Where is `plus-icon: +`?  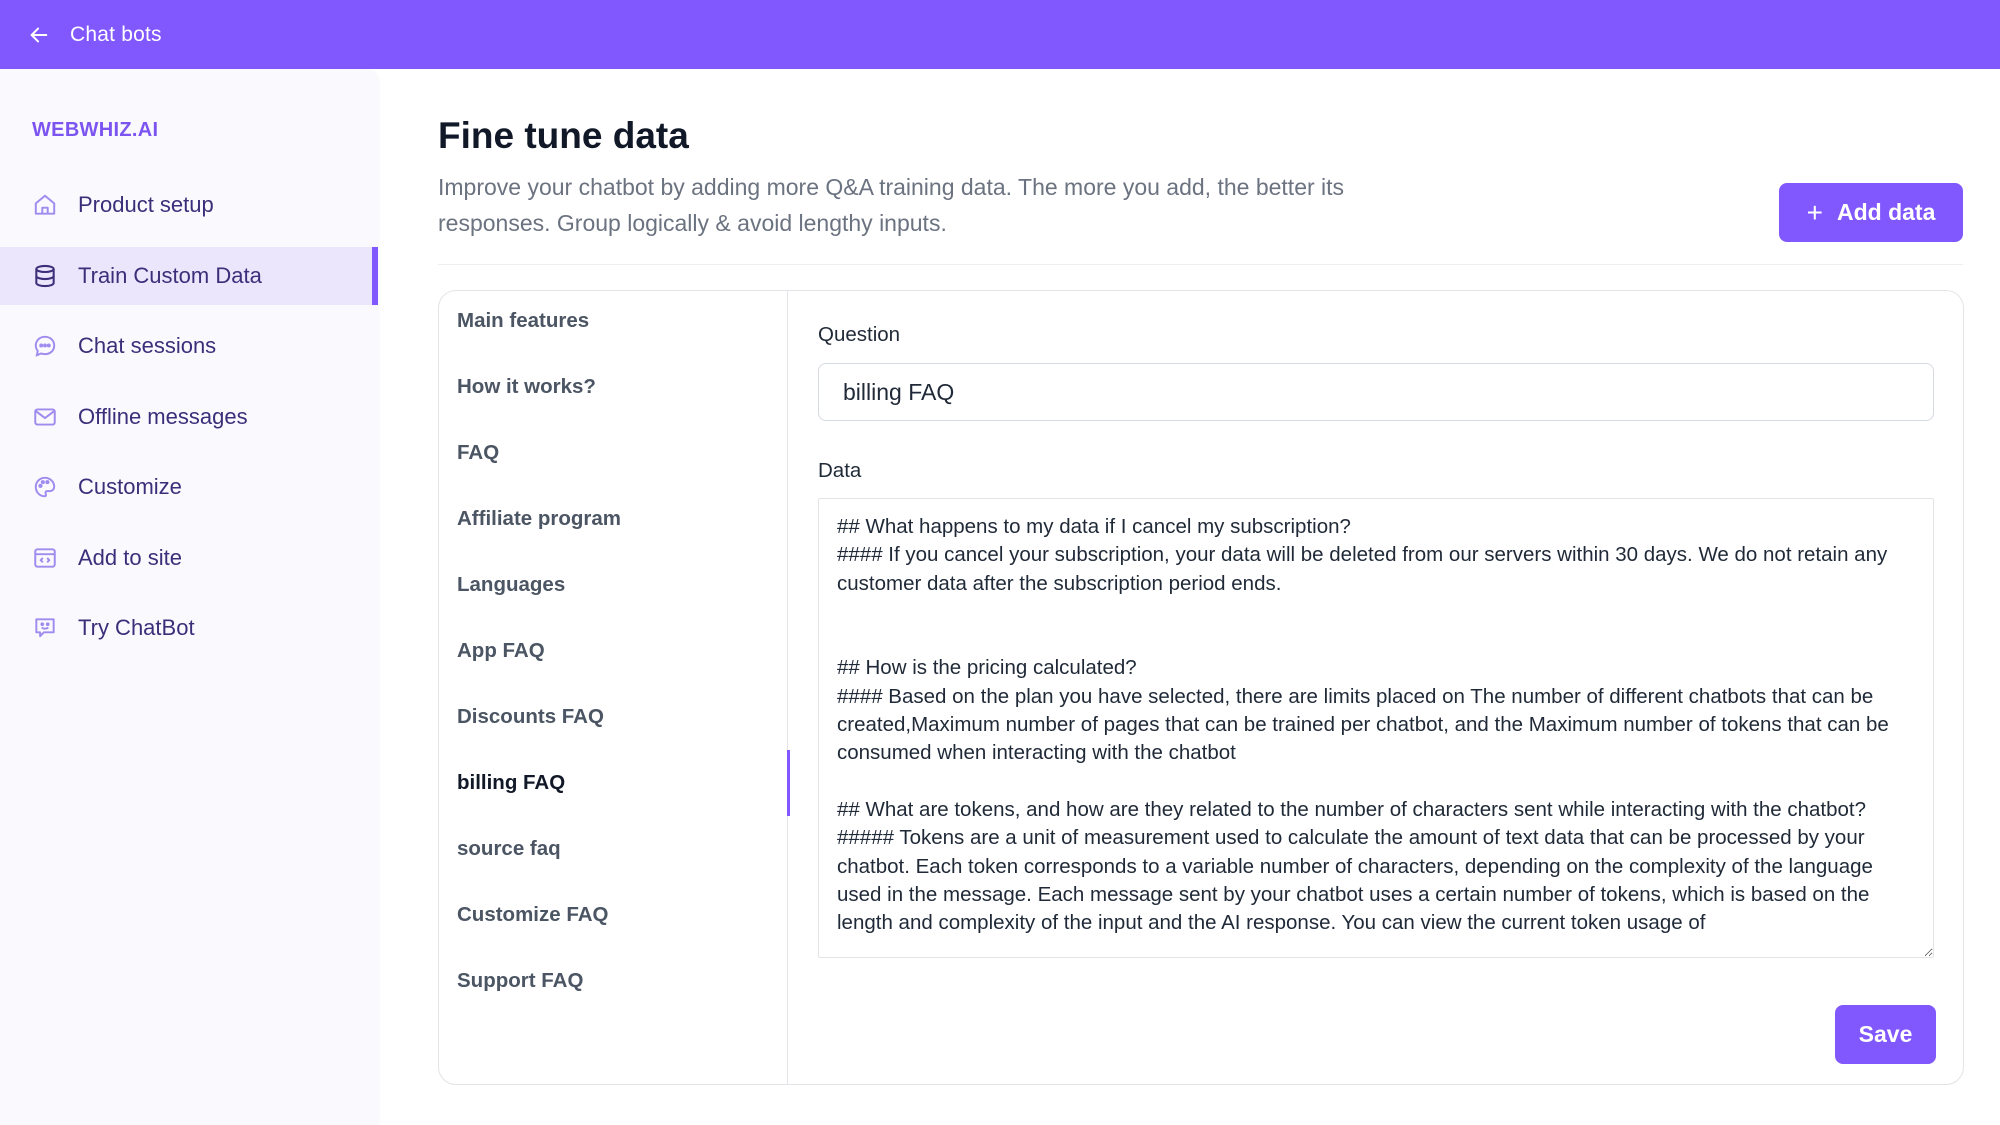
plus-icon: + is located at coordinates (1814, 212).